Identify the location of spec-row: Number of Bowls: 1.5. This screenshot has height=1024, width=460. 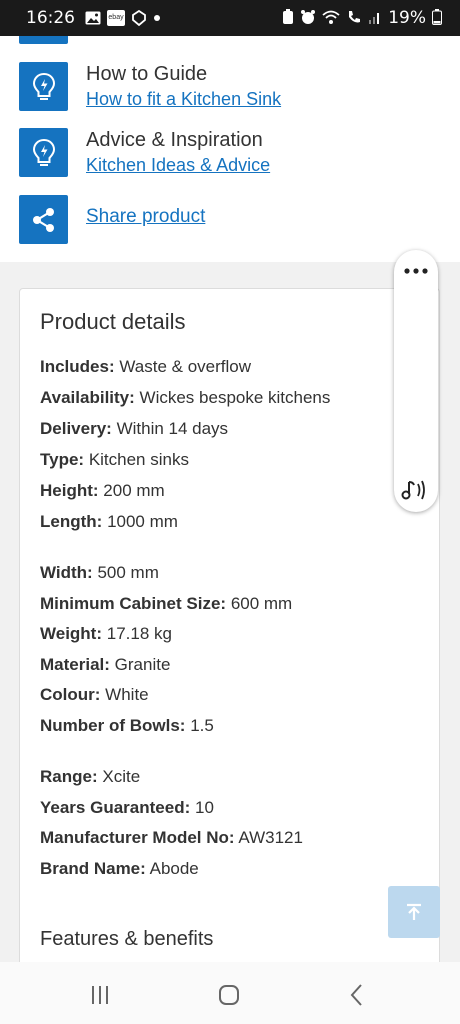
(127, 726).